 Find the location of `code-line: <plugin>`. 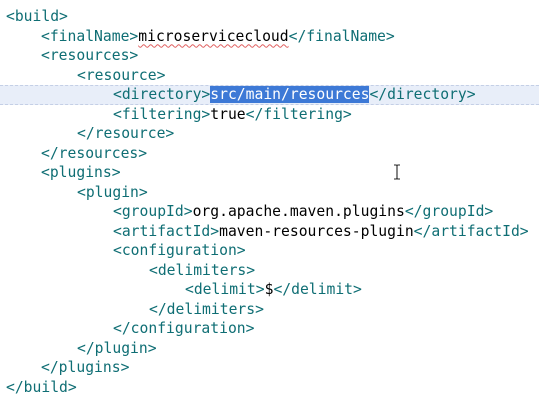

code-line: <plugin> is located at coordinates (308, 193).